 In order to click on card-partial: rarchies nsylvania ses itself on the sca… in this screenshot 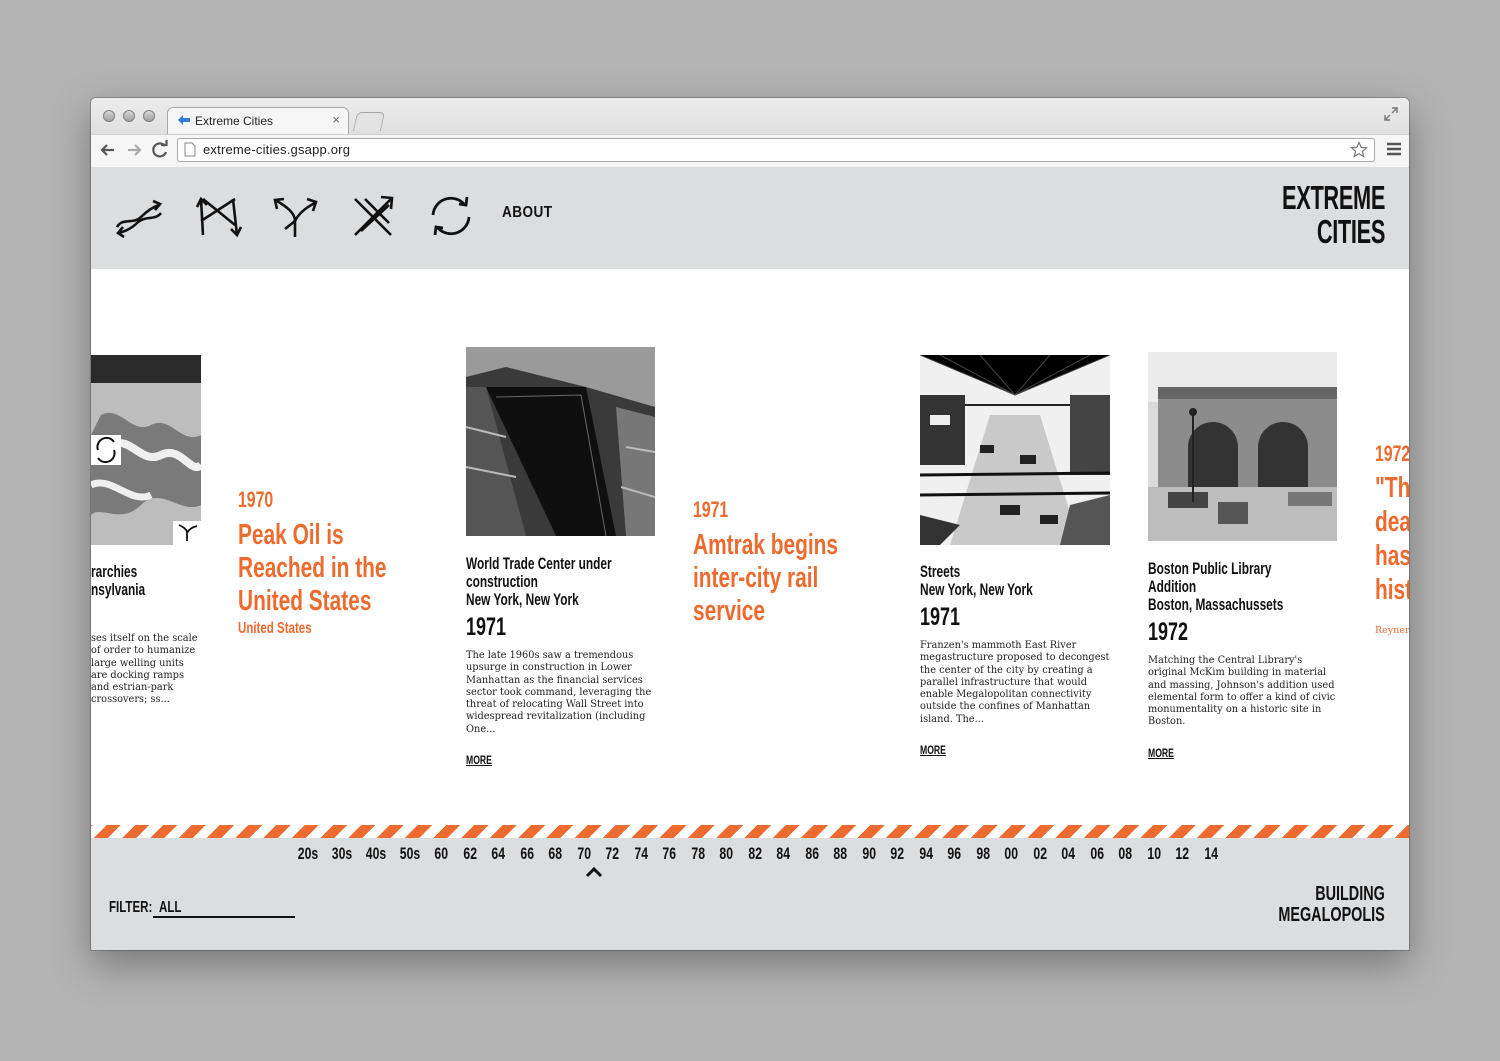, I will do `click(148, 635)`.